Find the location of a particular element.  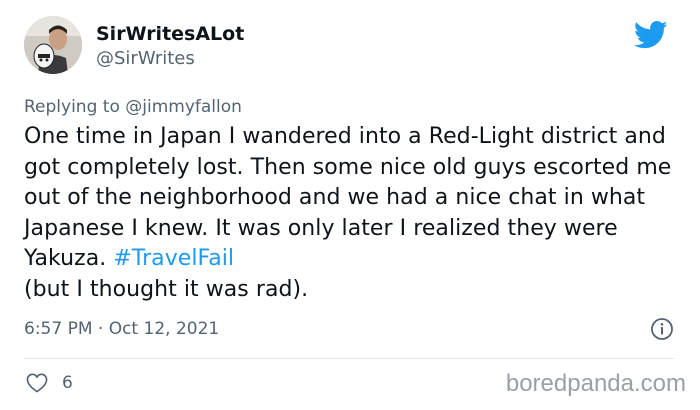

avatar is located at coordinates (53, 45).